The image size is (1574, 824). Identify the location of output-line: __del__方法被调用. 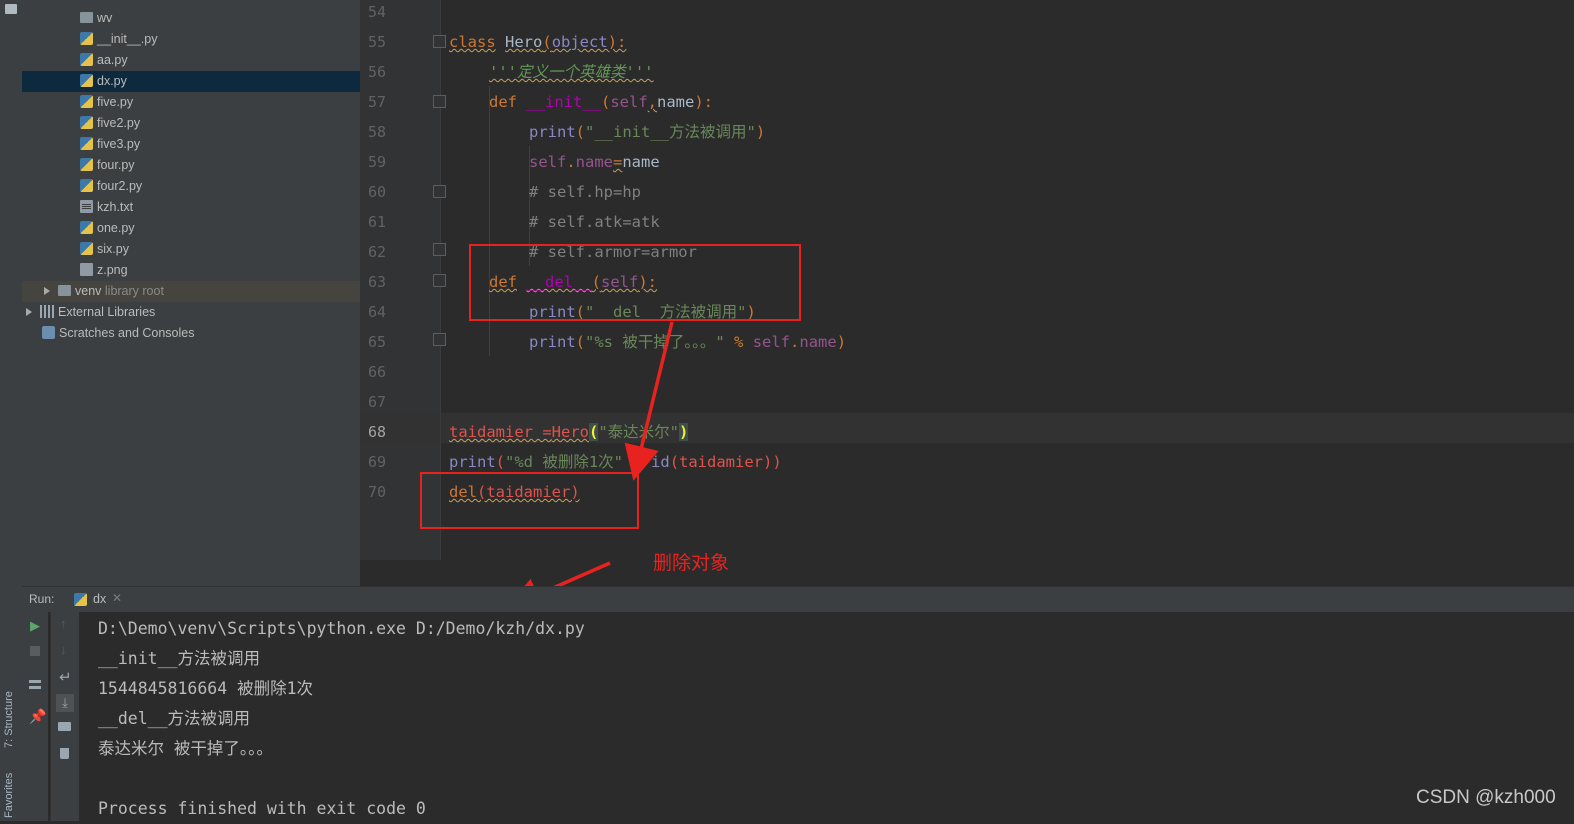
(174, 718).